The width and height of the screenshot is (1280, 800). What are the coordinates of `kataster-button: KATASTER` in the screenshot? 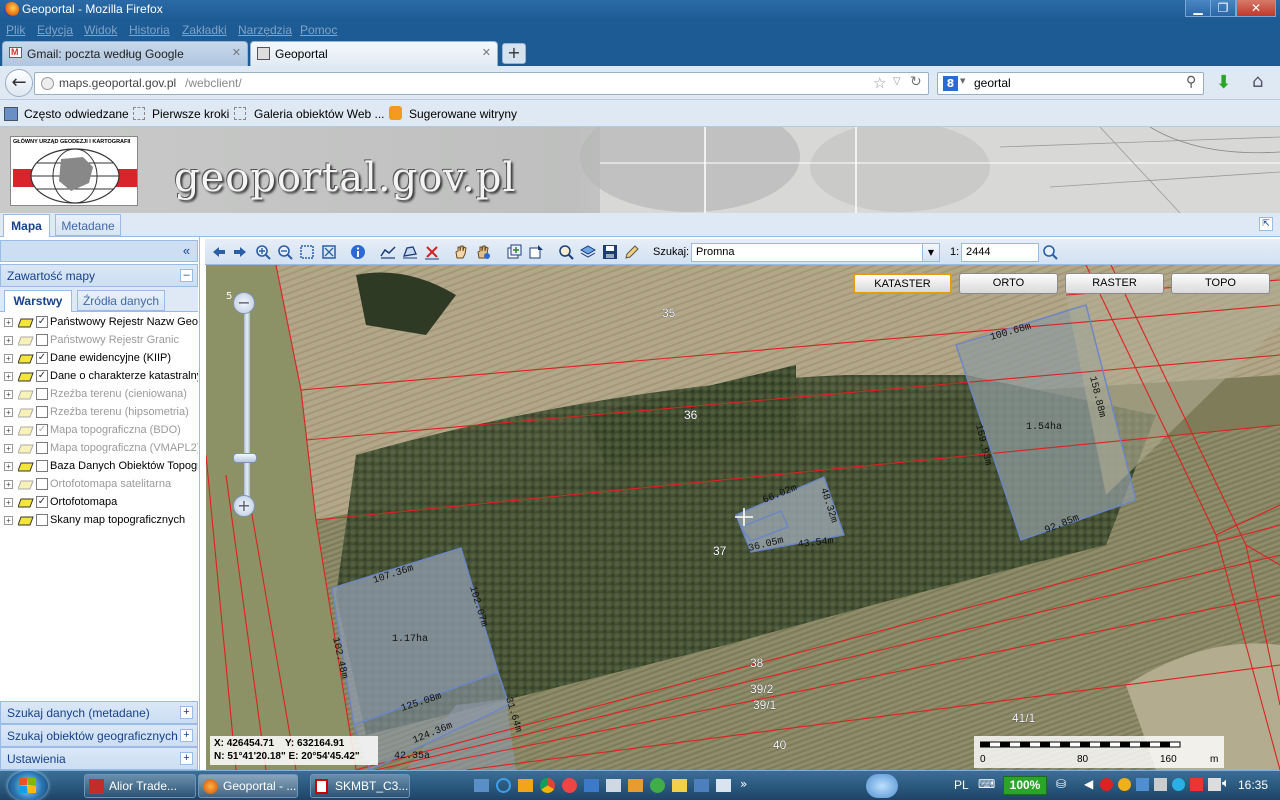 It's located at (902, 283).